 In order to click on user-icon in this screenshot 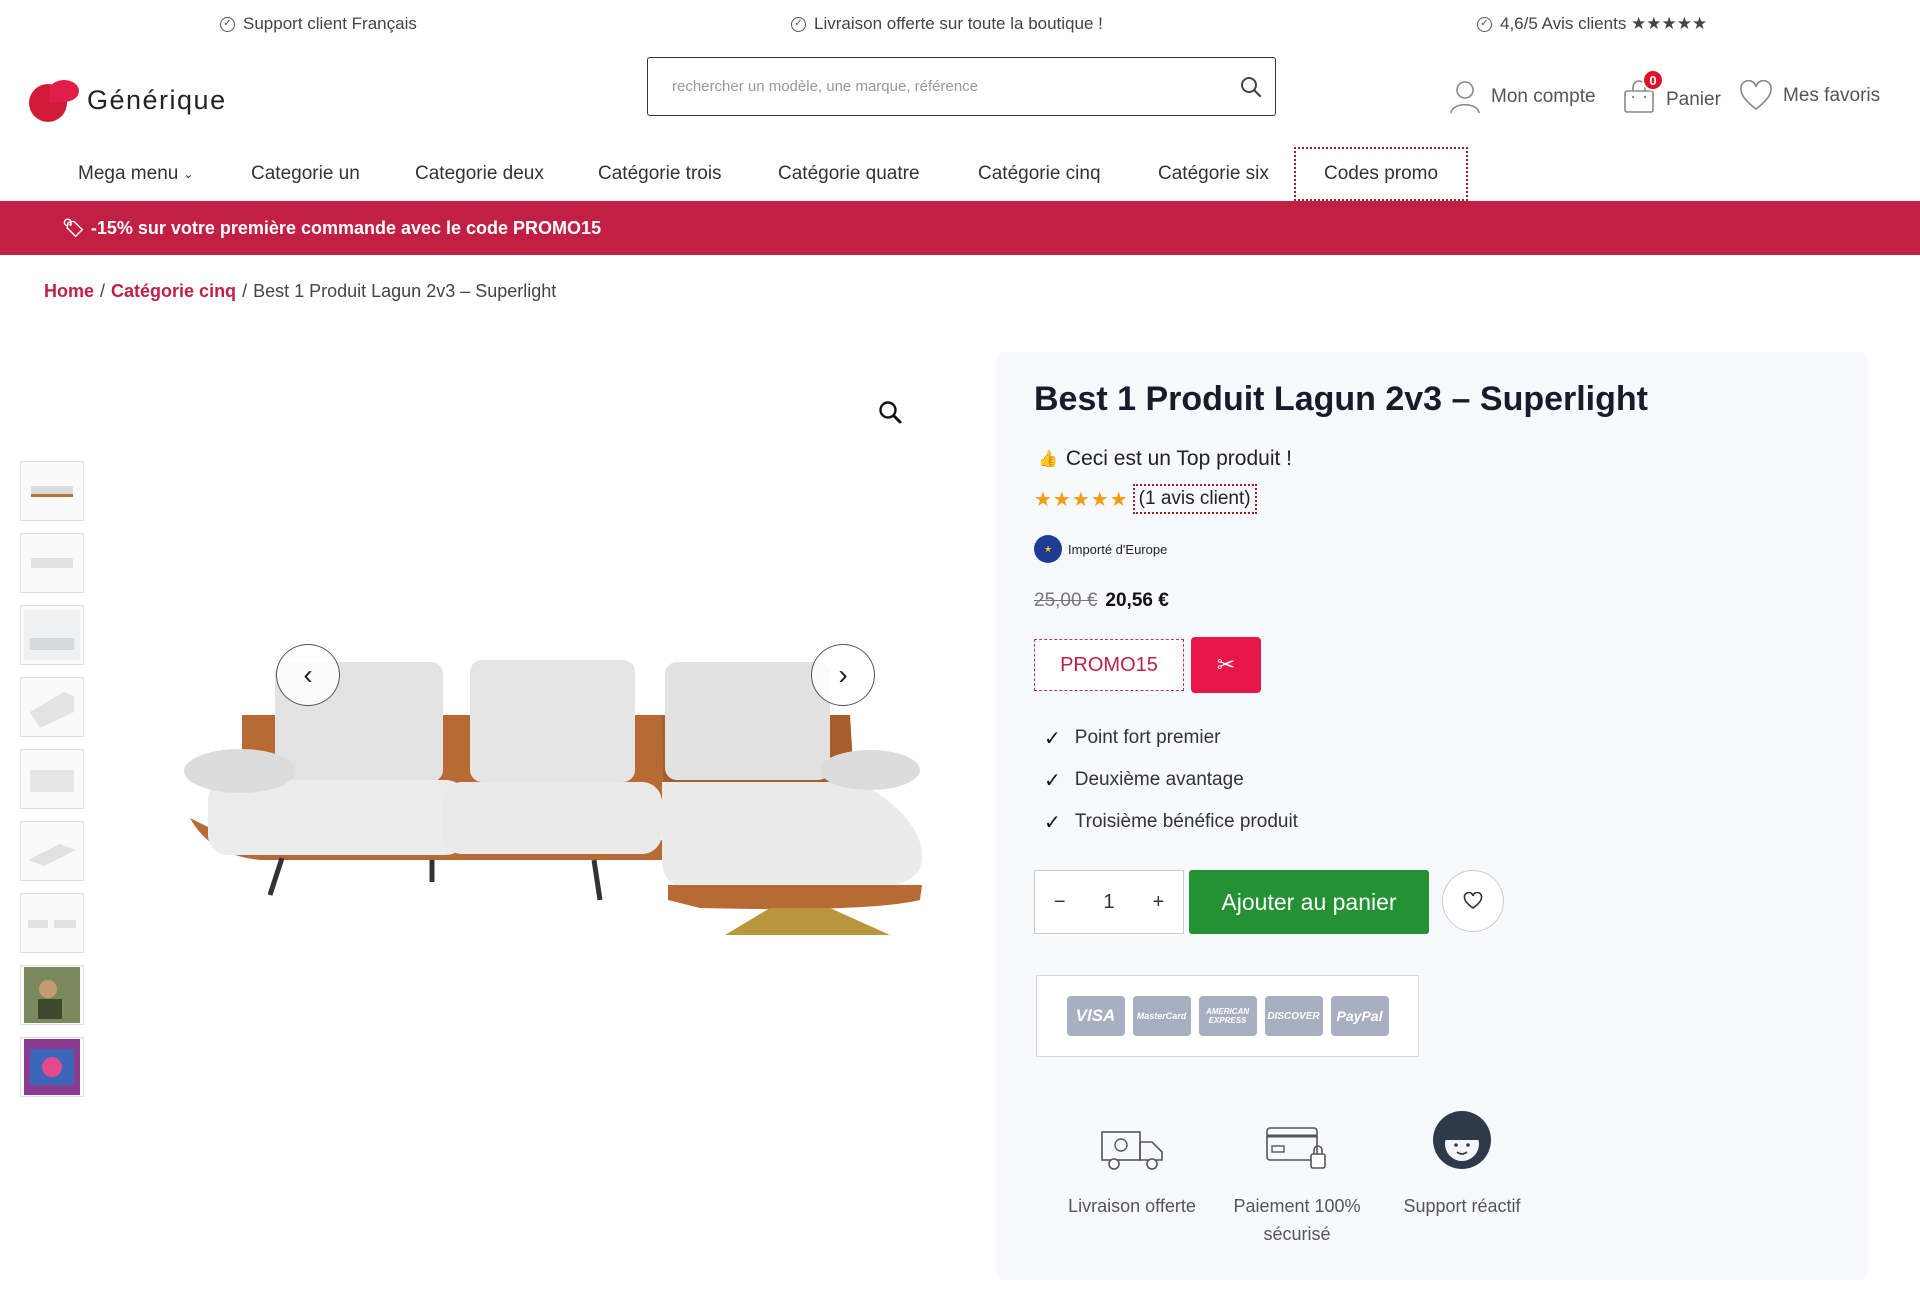, I will do `click(1465, 97)`.